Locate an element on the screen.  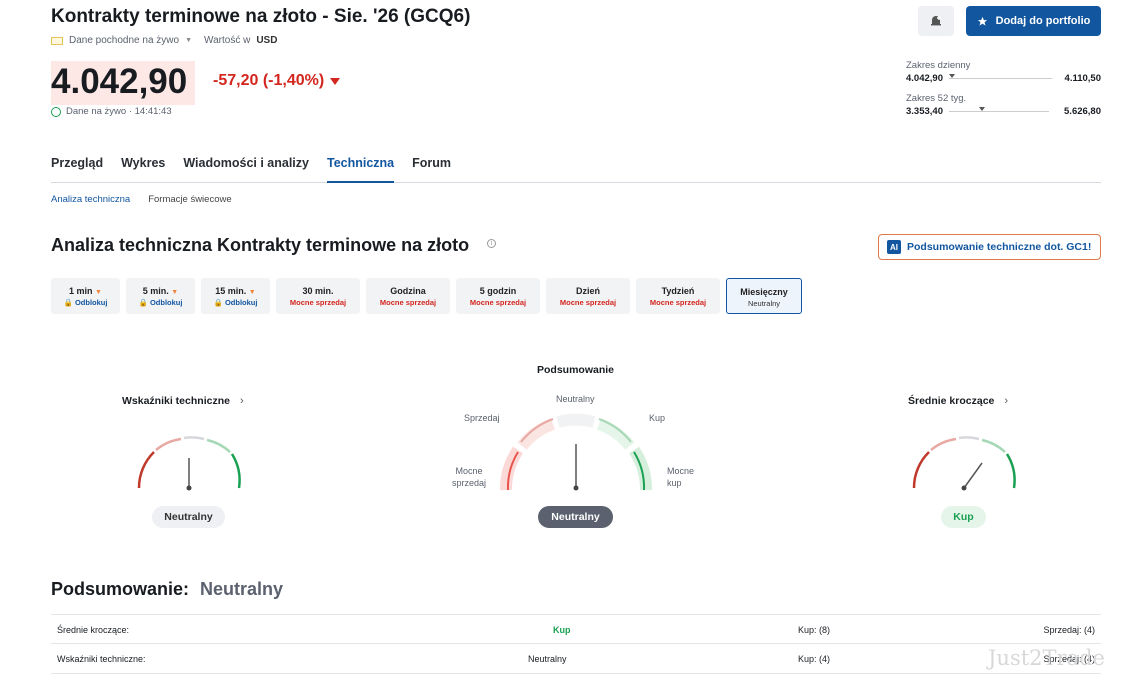
ai-summary-label: Podsumowanie techniczne dot. GC1! is located at coordinates (999, 247).